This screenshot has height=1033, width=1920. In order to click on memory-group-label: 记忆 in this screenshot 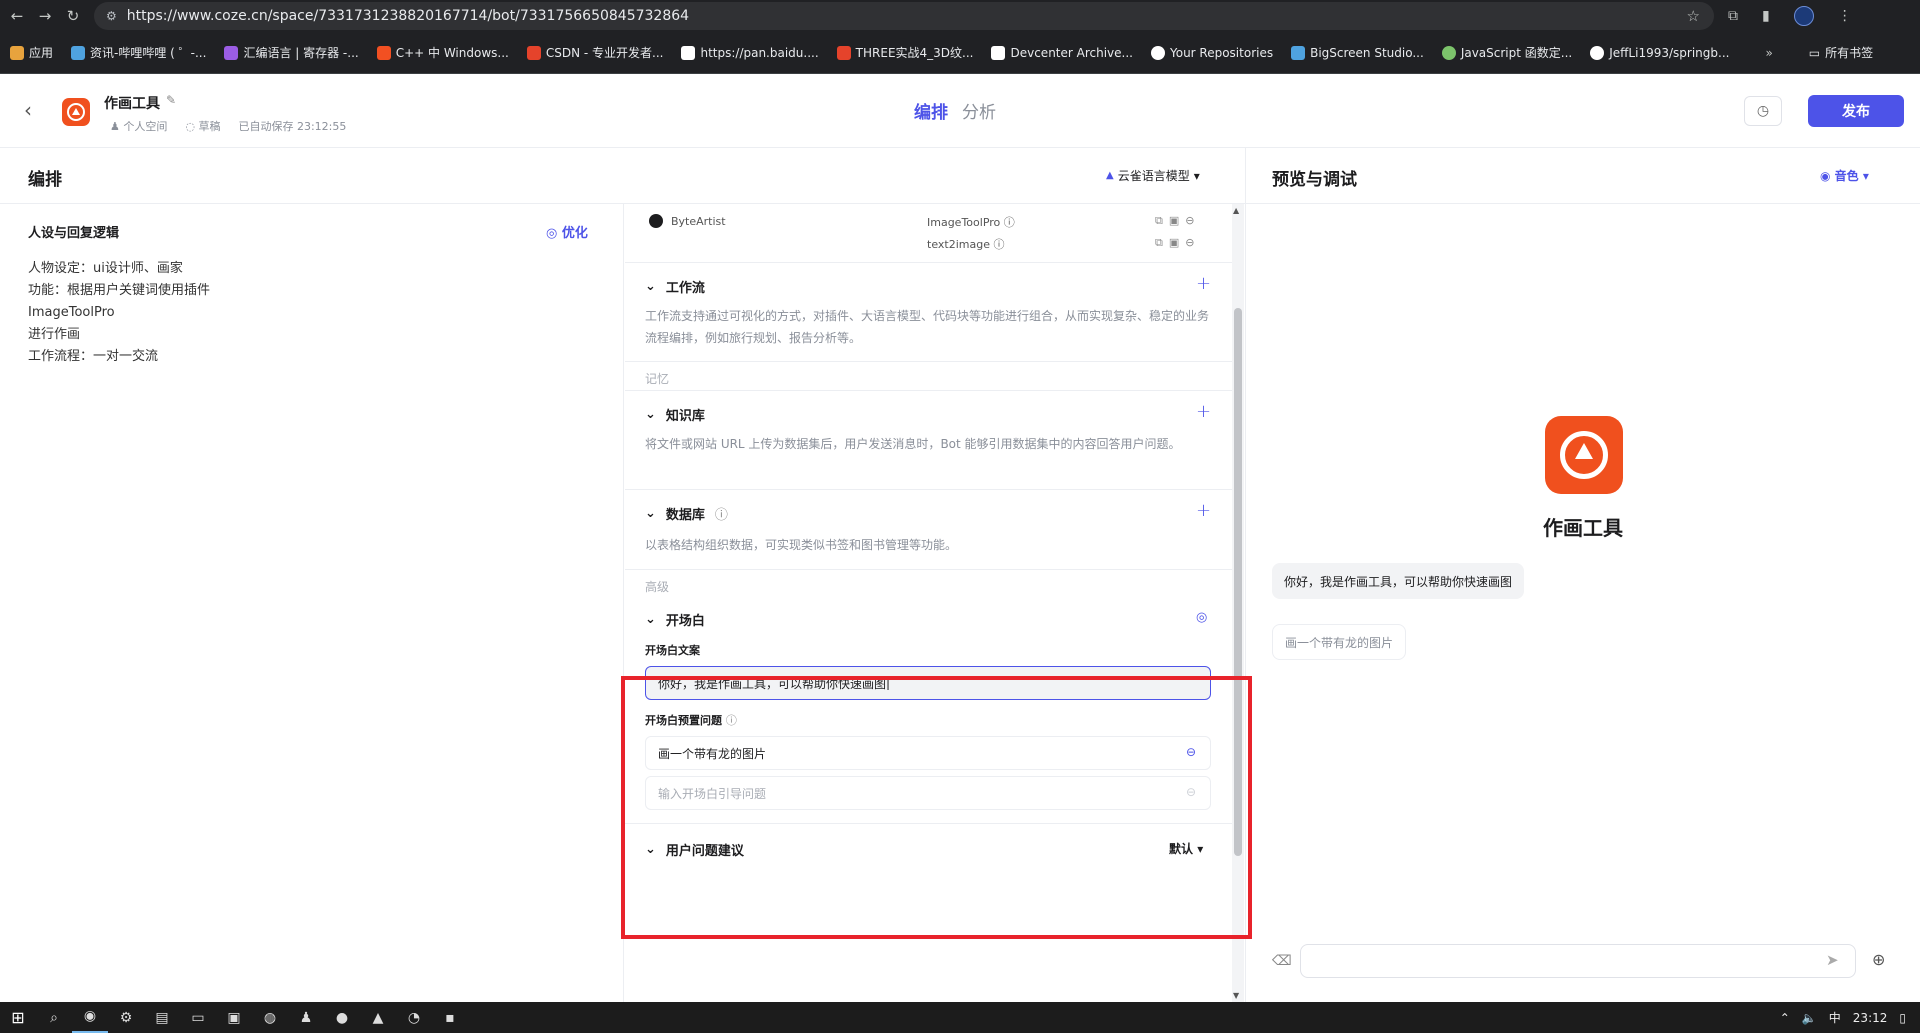, I will do `click(657, 379)`.